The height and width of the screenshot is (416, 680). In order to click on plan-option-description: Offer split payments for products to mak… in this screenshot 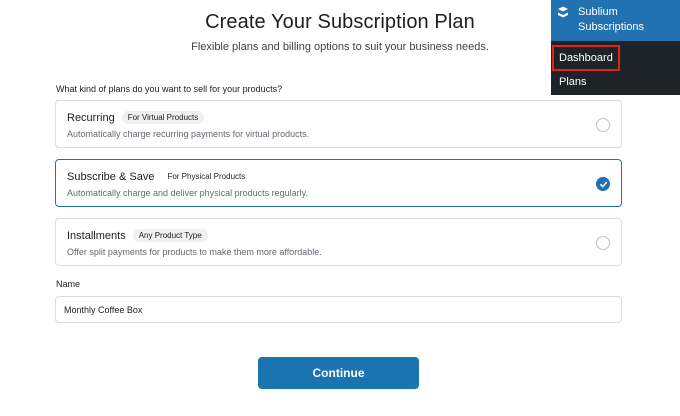, I will do `click(194, 252)`.